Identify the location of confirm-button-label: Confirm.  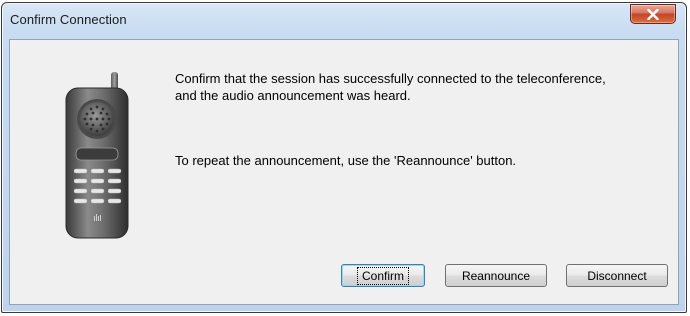
(383, 275).